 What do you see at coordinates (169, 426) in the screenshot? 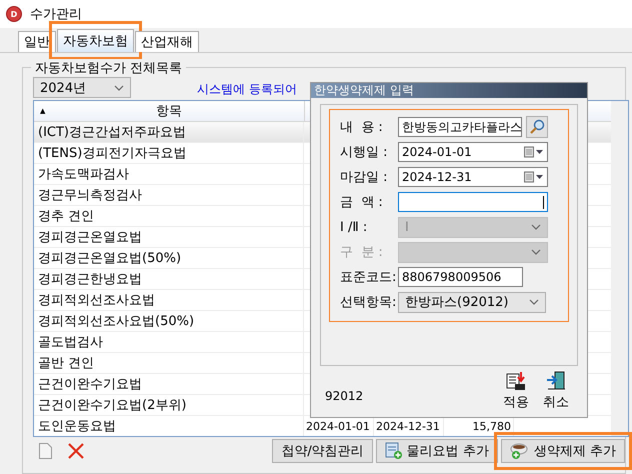
I see `table-cell: 도인운동요법` at bounding box center [169, 426].